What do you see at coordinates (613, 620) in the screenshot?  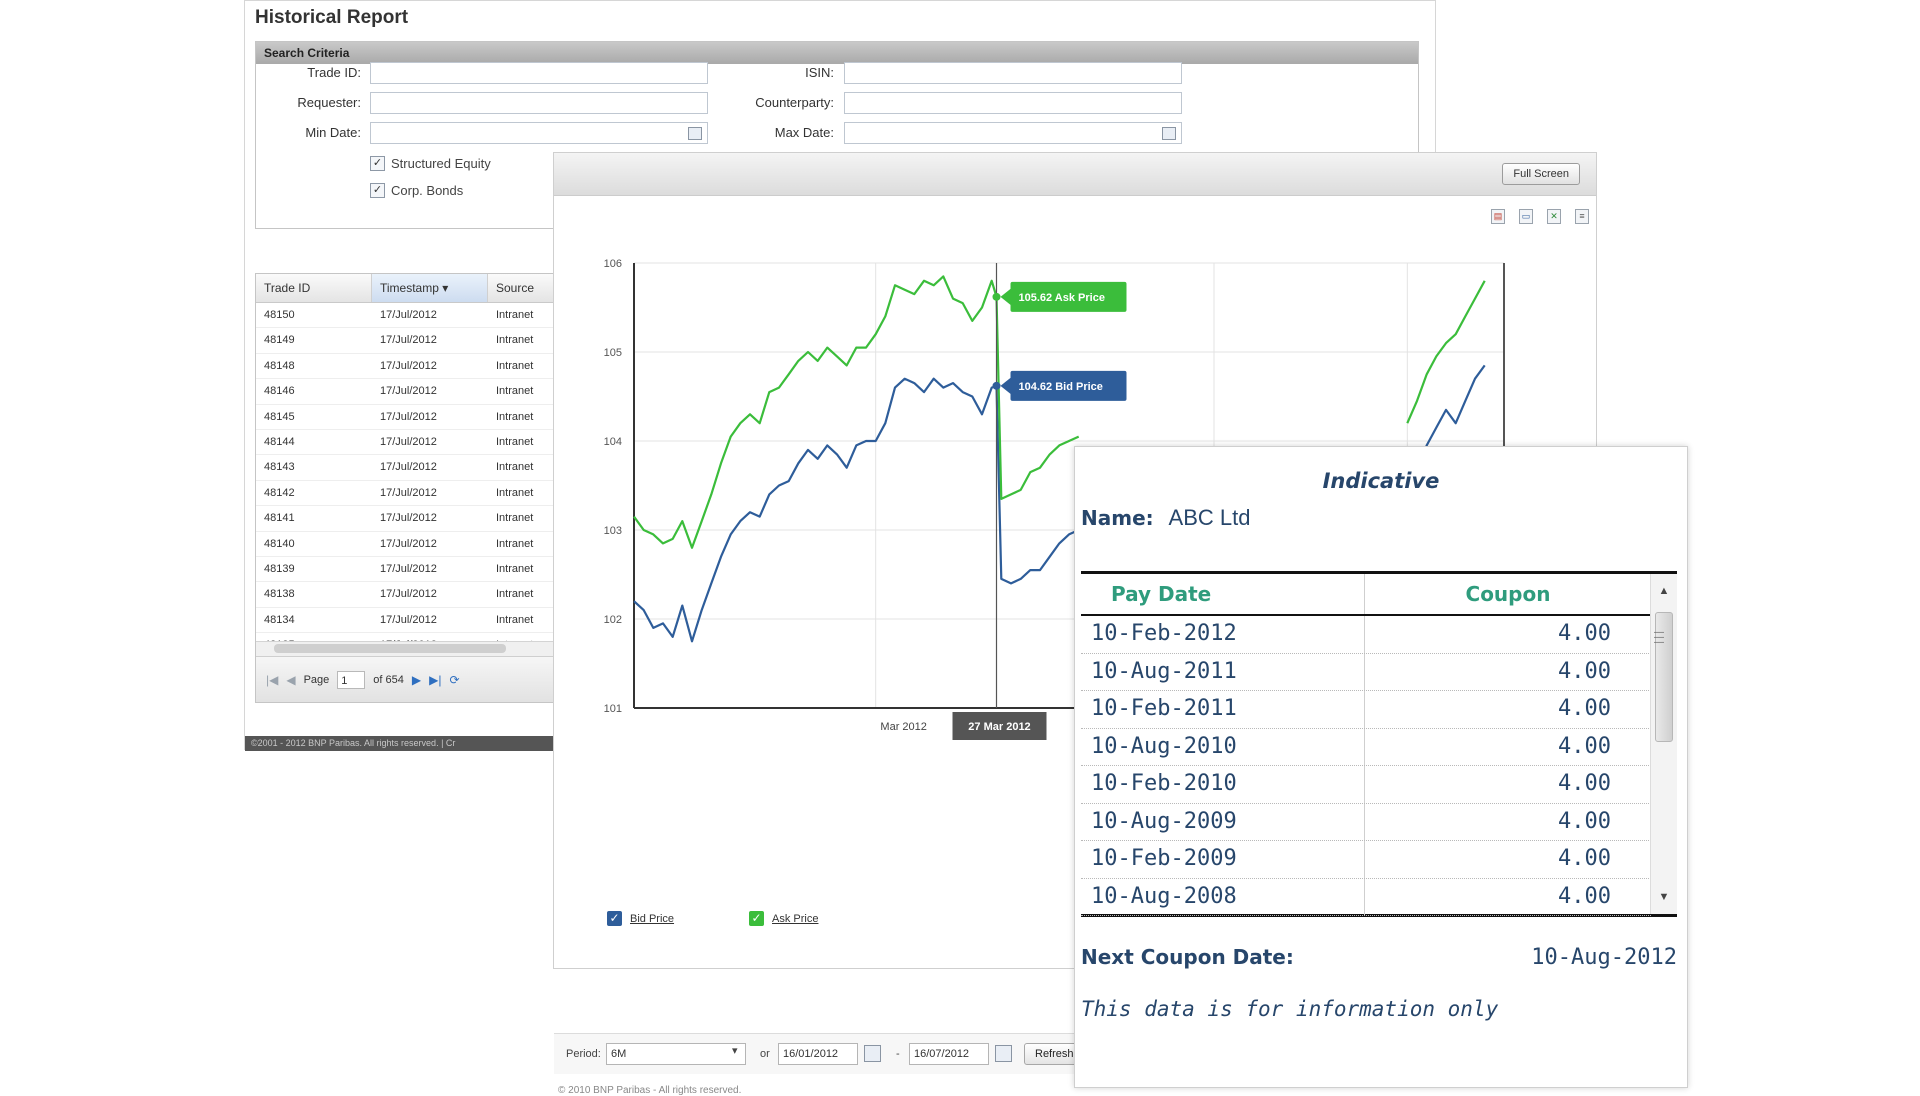 I see `y-tick-label: 102` at bounding box center [613, 620].